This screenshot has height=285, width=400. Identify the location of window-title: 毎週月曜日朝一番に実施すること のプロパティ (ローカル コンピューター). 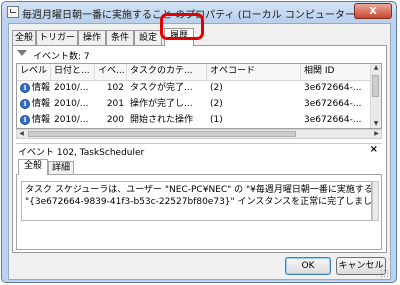
(190, 15).